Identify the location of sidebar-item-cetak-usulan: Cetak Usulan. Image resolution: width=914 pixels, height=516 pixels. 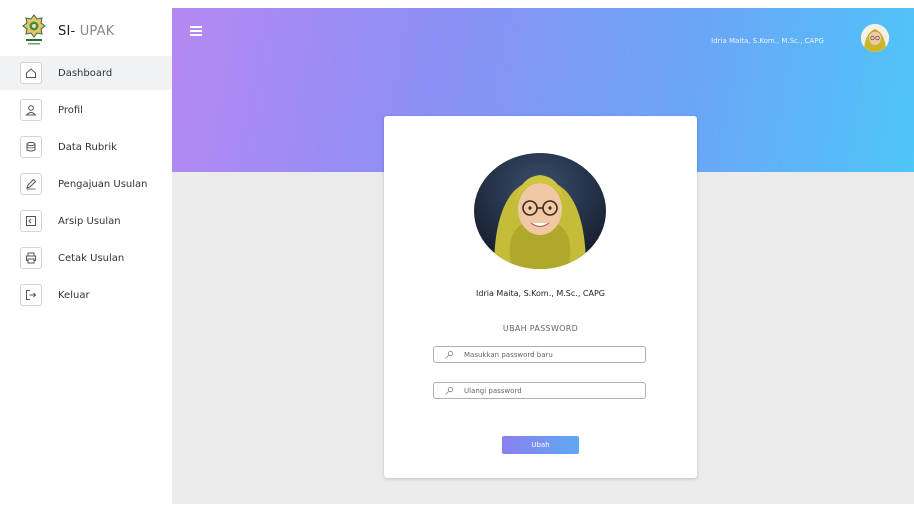
(86, 258).